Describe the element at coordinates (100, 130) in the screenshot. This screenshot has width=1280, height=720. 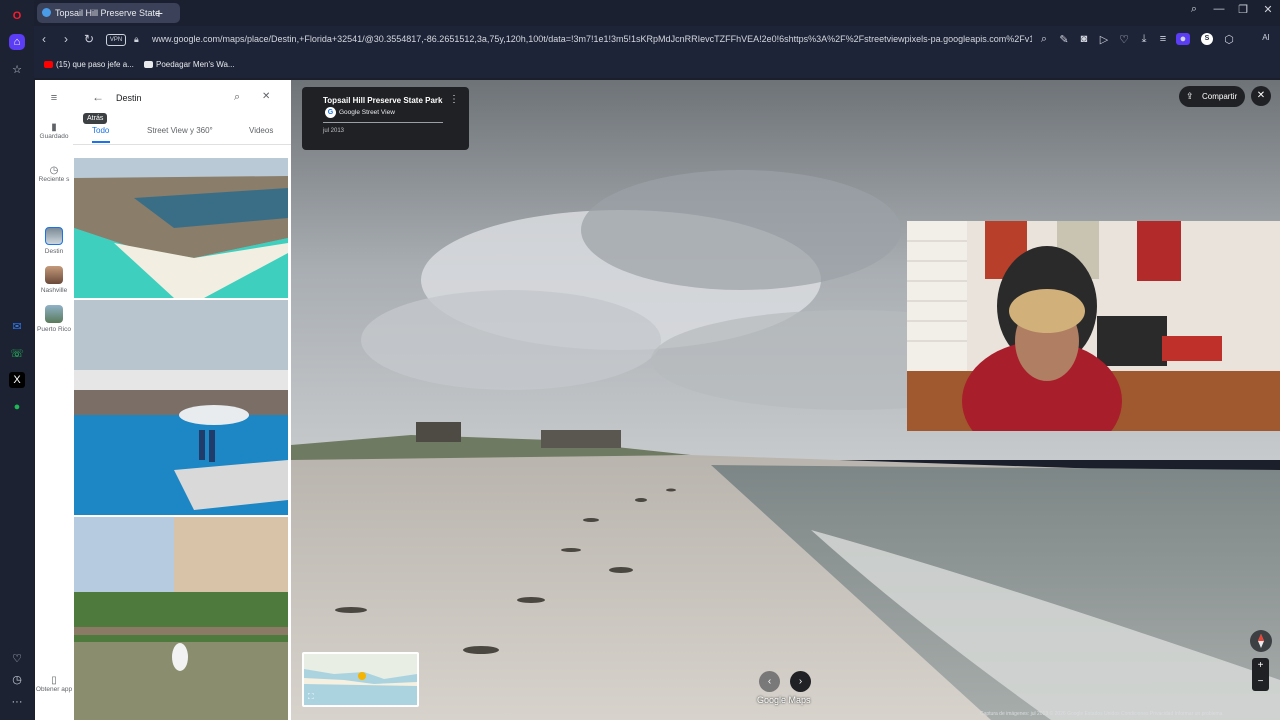
I see `tab-all: Todo` at that location.